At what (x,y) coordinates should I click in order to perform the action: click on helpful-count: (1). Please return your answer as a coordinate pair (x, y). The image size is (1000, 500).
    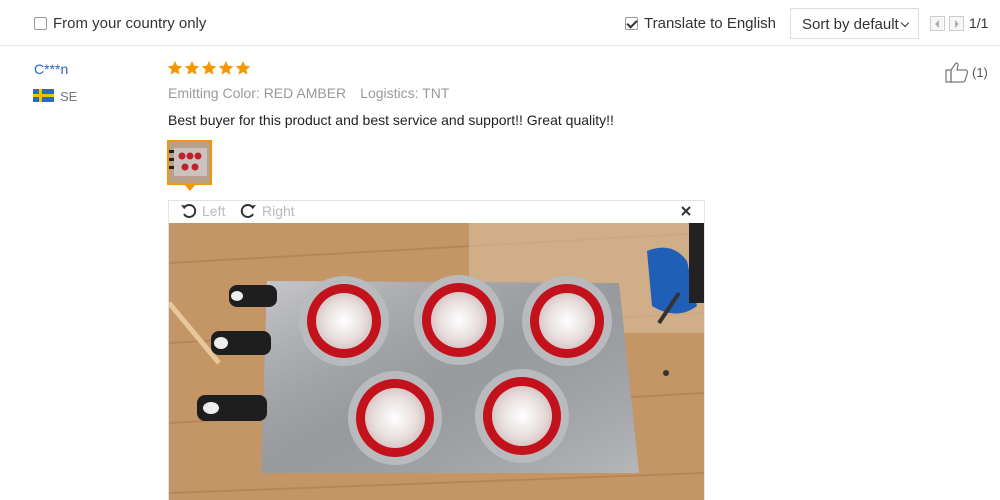
    Looking at the image, I should click on (980, 72).